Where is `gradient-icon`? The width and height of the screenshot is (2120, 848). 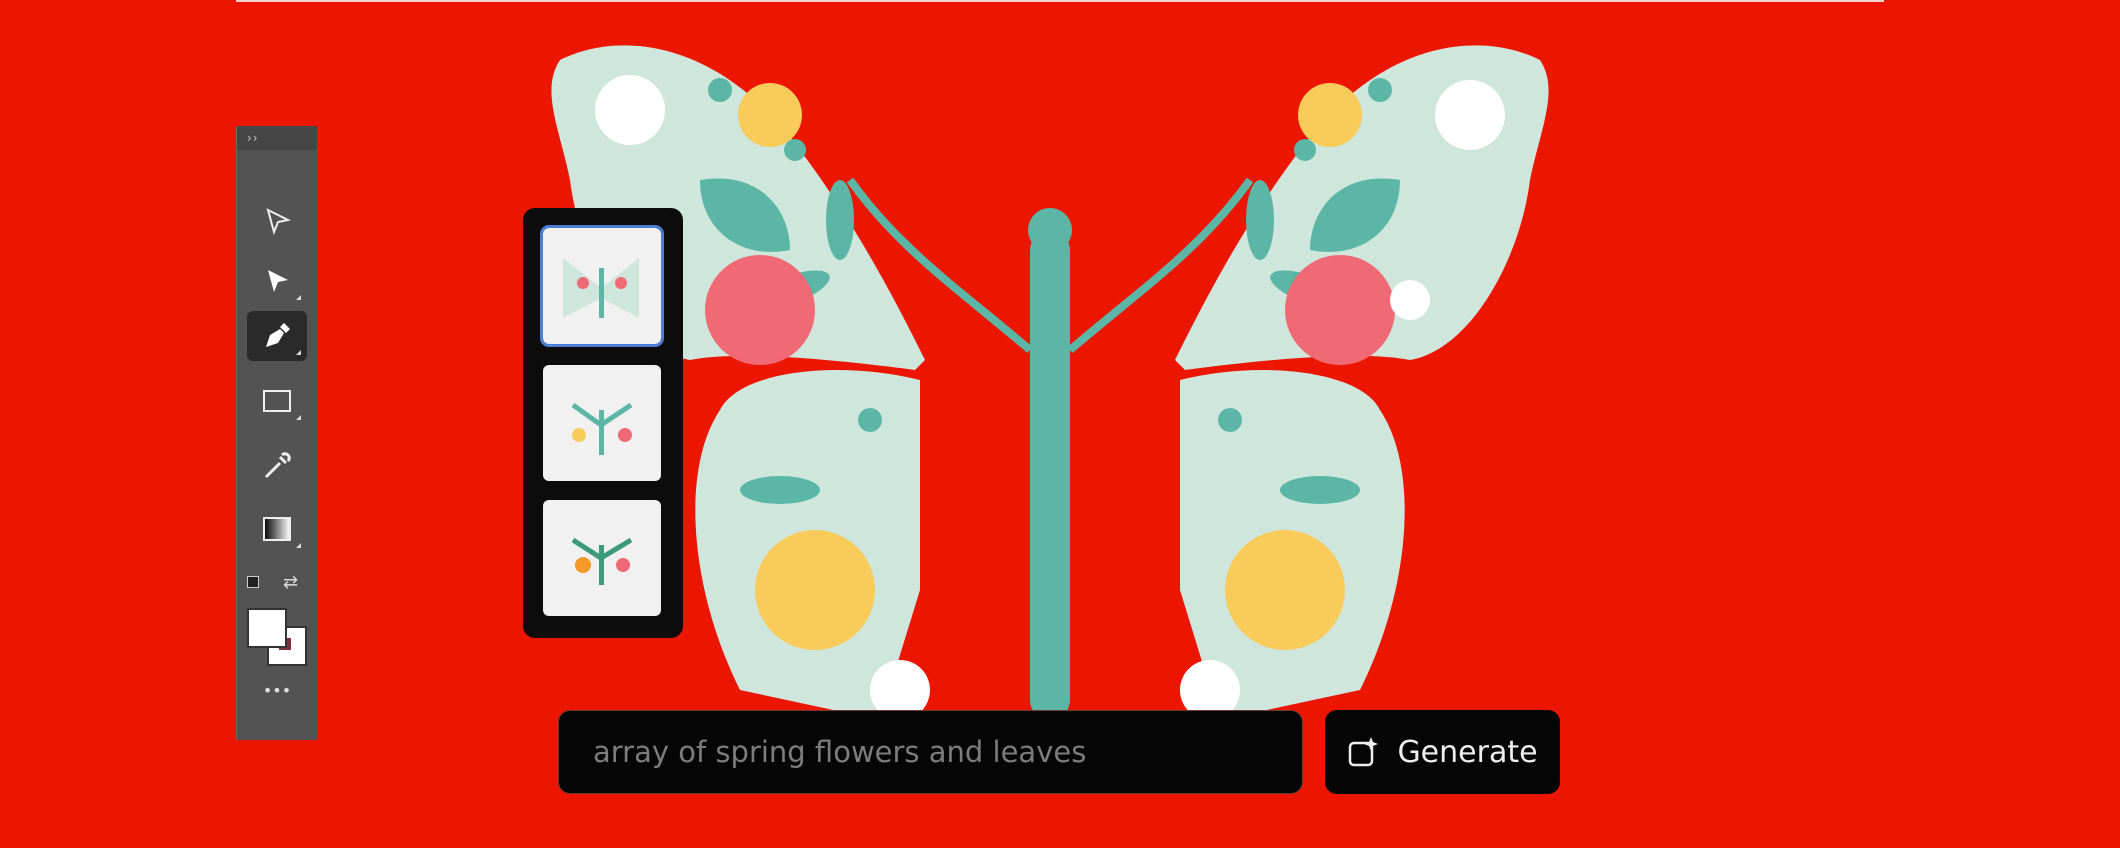
gradient-icon is located at coordinates (277, 529).